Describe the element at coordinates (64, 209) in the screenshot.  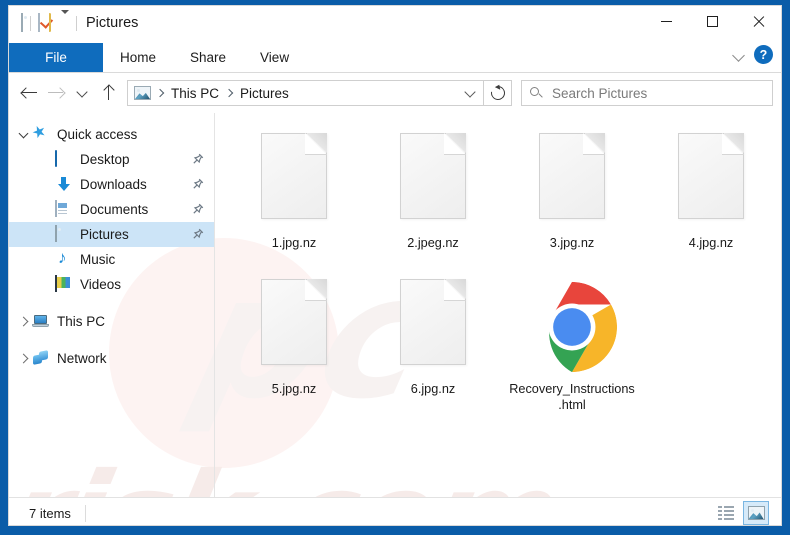
I see `documents-icon` at that location.